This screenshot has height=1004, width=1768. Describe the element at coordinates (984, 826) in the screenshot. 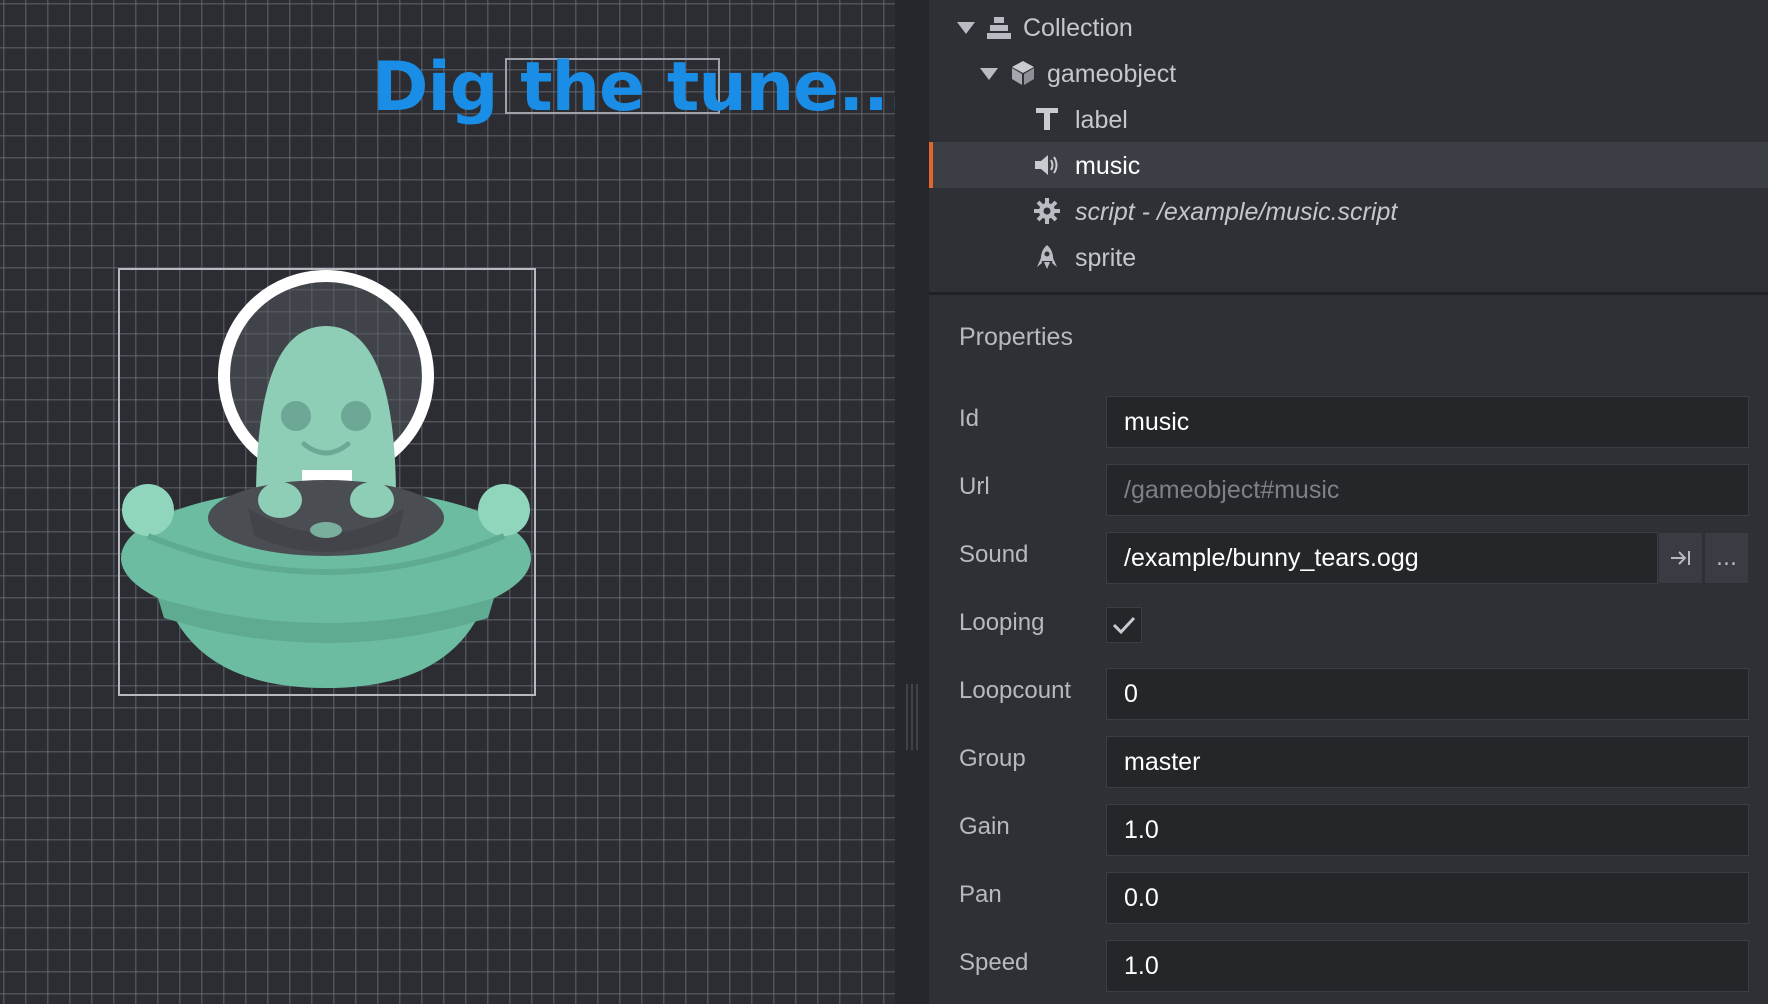

I see `gain-label: Gain` at that location.